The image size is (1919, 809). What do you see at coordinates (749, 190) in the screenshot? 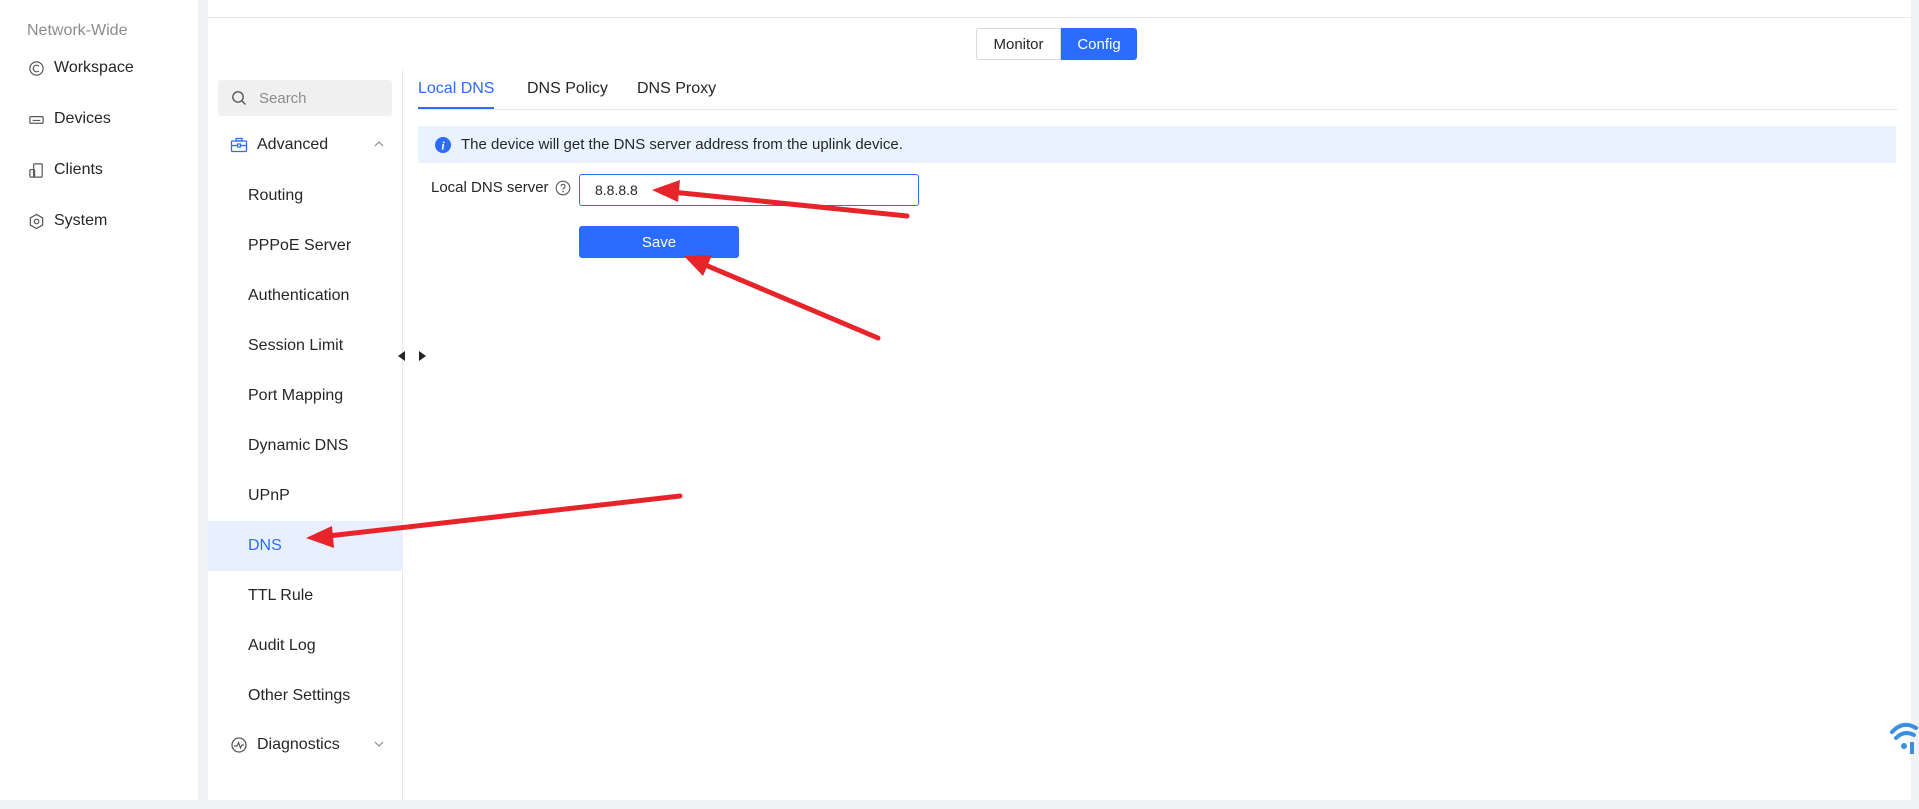
I see `local-dns-server-input` at bounding box center [749, 190].